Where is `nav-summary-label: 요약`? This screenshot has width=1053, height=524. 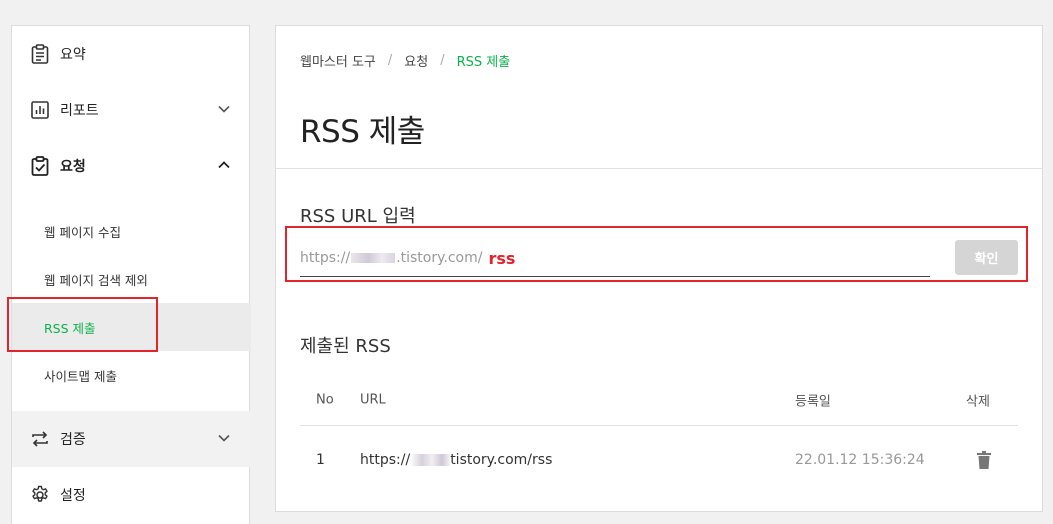
nav-summary-label: 요약 is located at coordinates (73, 55).